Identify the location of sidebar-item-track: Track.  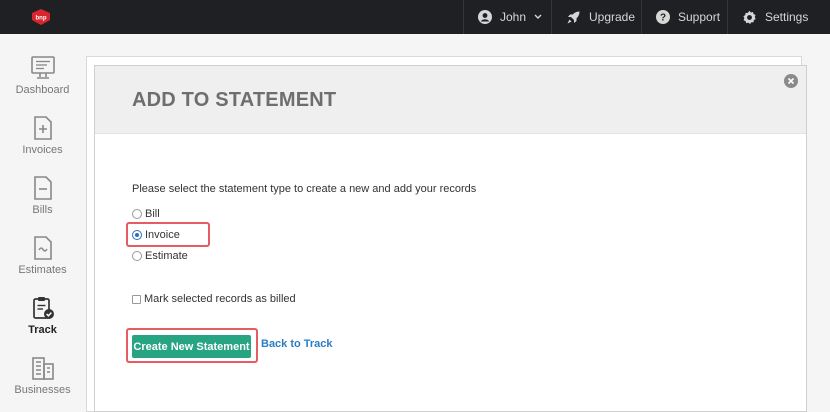
(42, 326).